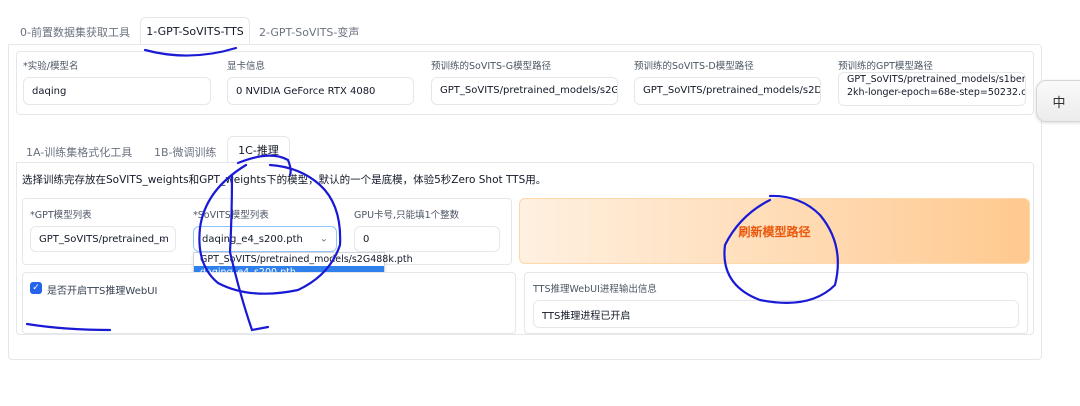 This screenshot has height=406, width=1080. I want to click on tab-voice-change: 2-GPT-SoVITS-变声, so click(309, 32).